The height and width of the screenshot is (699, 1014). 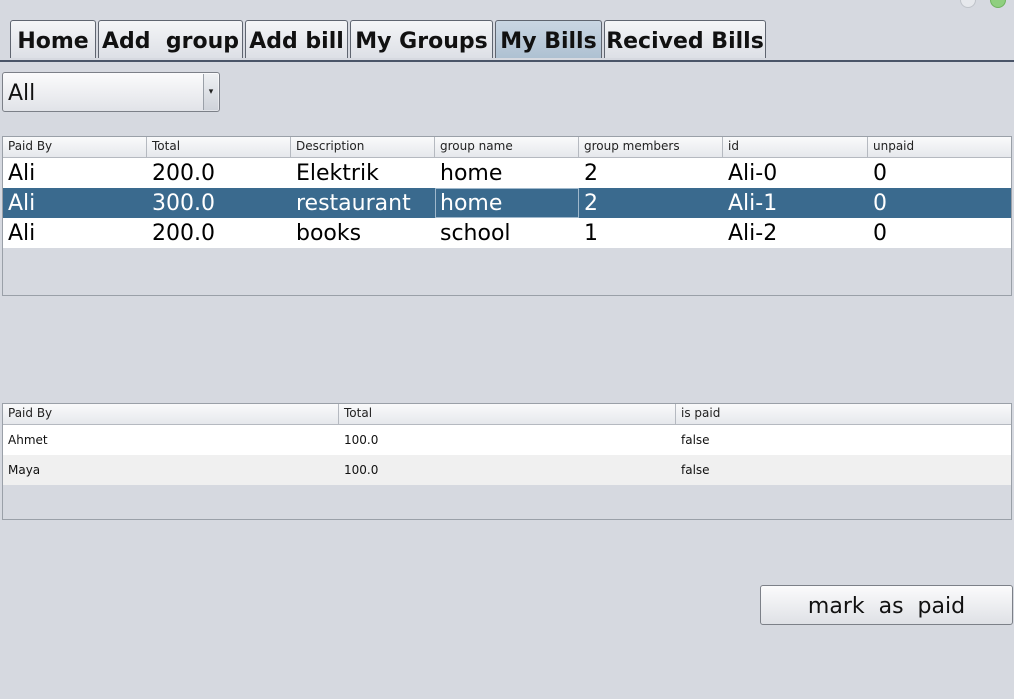 I want to click on column-header-group-members: group members, so click(x=651, y=147).